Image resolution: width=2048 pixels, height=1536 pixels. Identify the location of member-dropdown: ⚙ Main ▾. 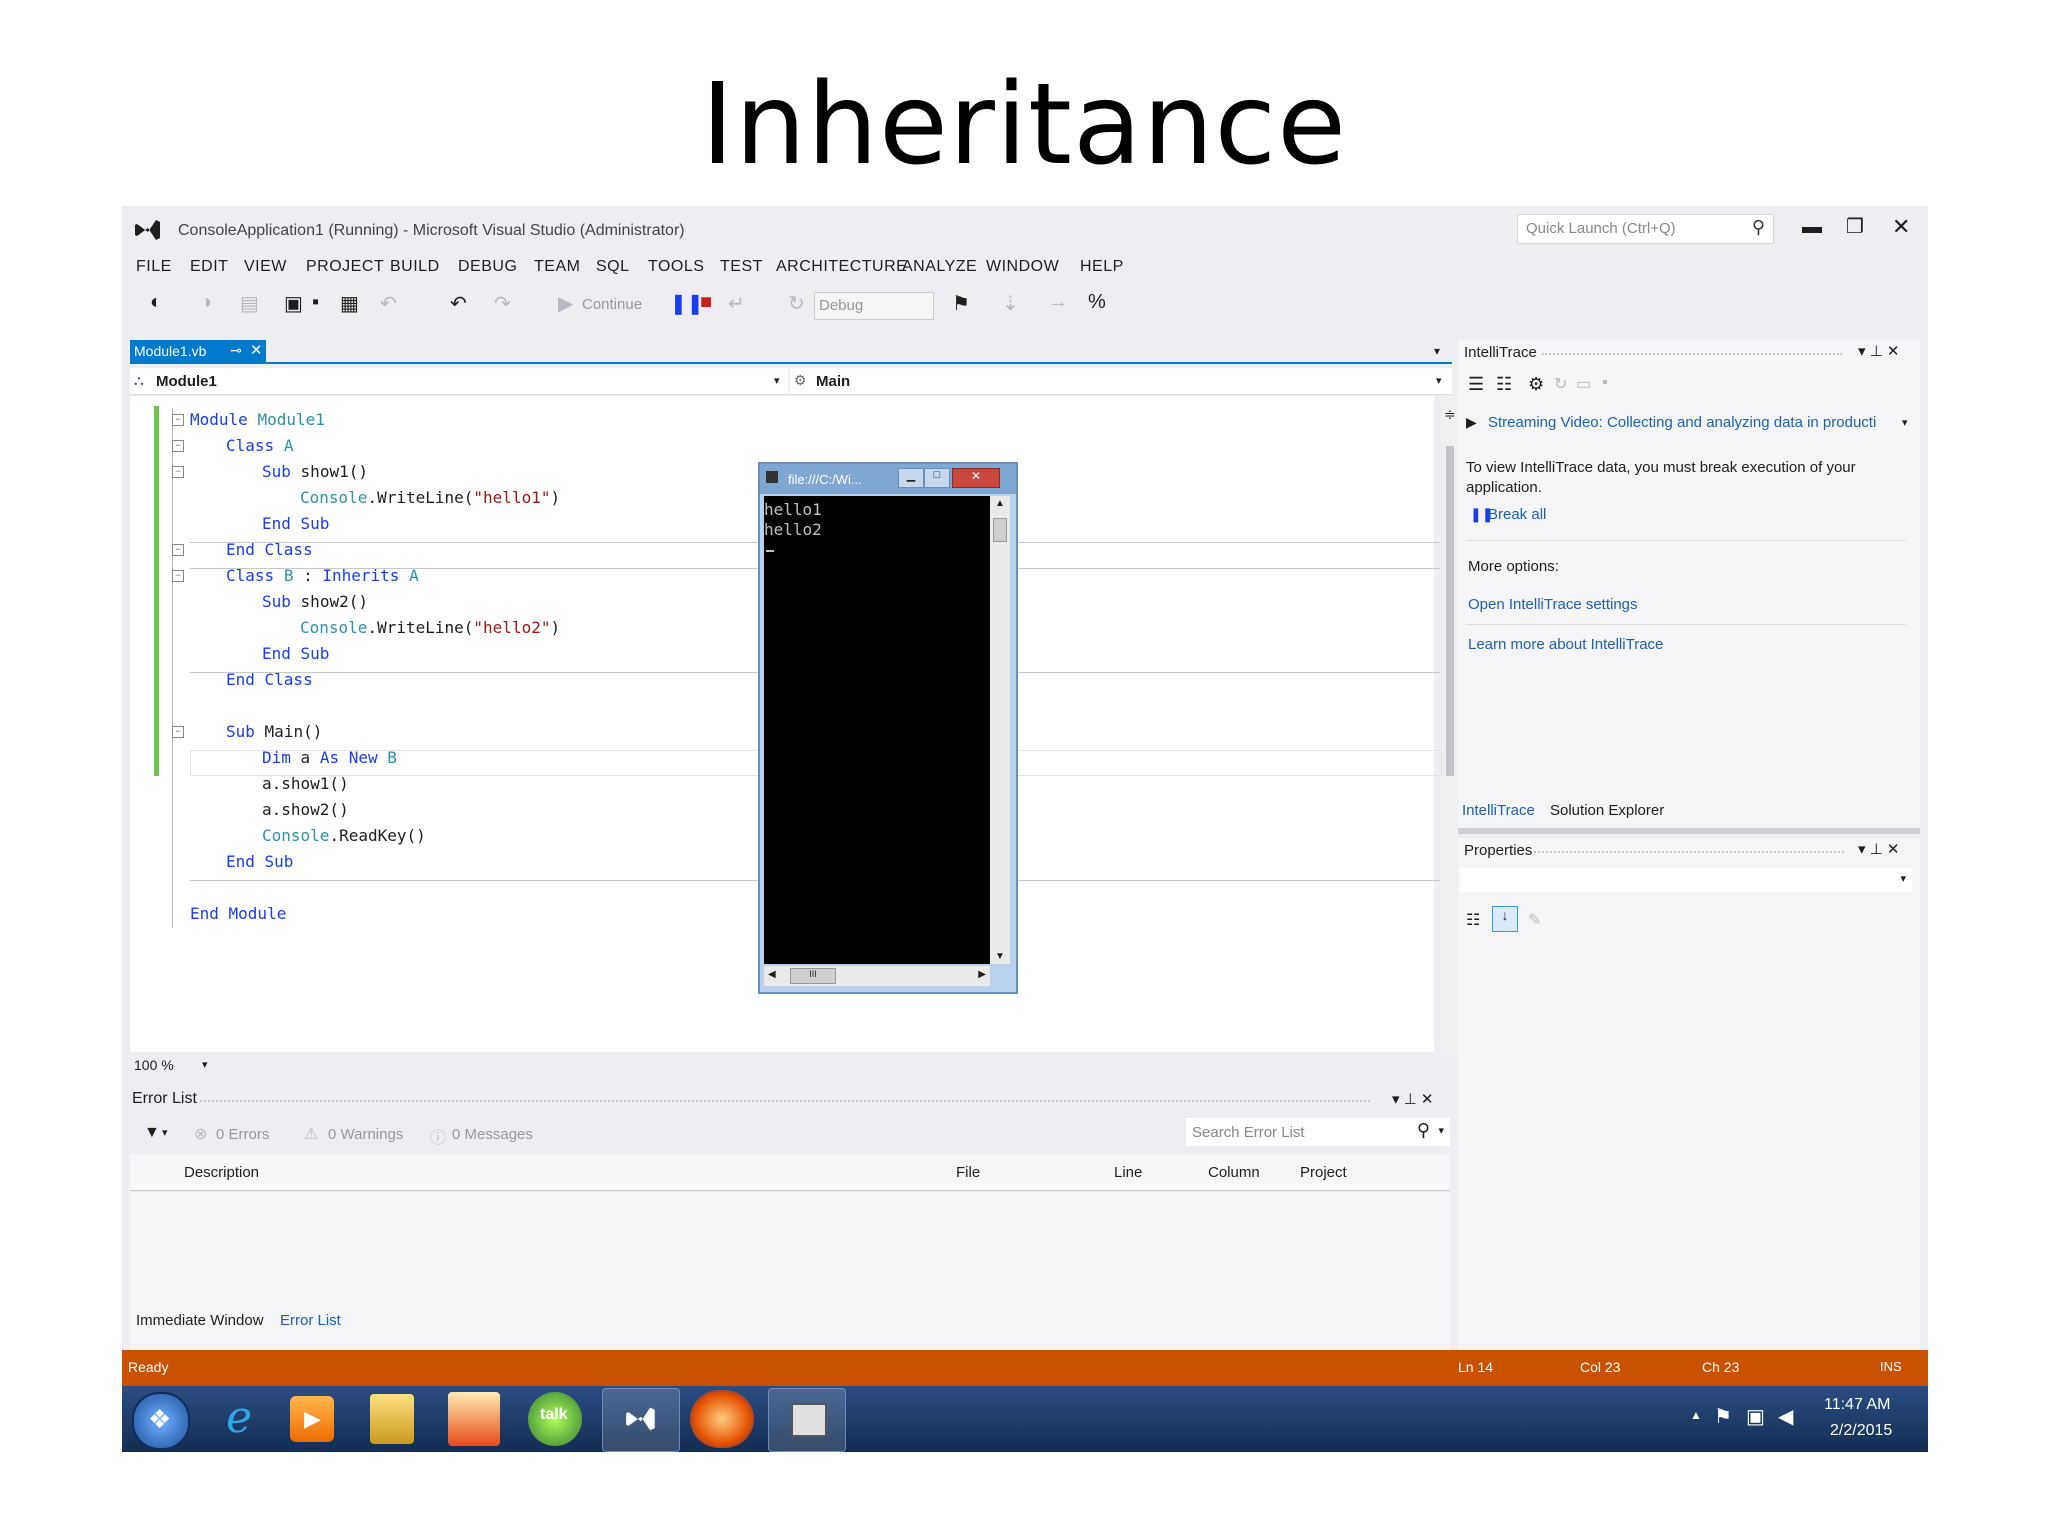
(1121, 381).